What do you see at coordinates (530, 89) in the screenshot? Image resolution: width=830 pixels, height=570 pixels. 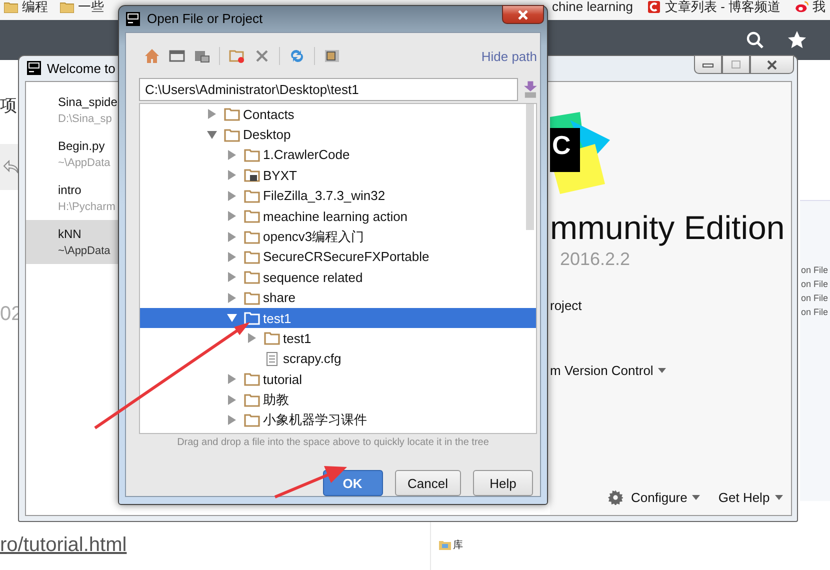 I see `download-icon` at bounding box center [530, 89].